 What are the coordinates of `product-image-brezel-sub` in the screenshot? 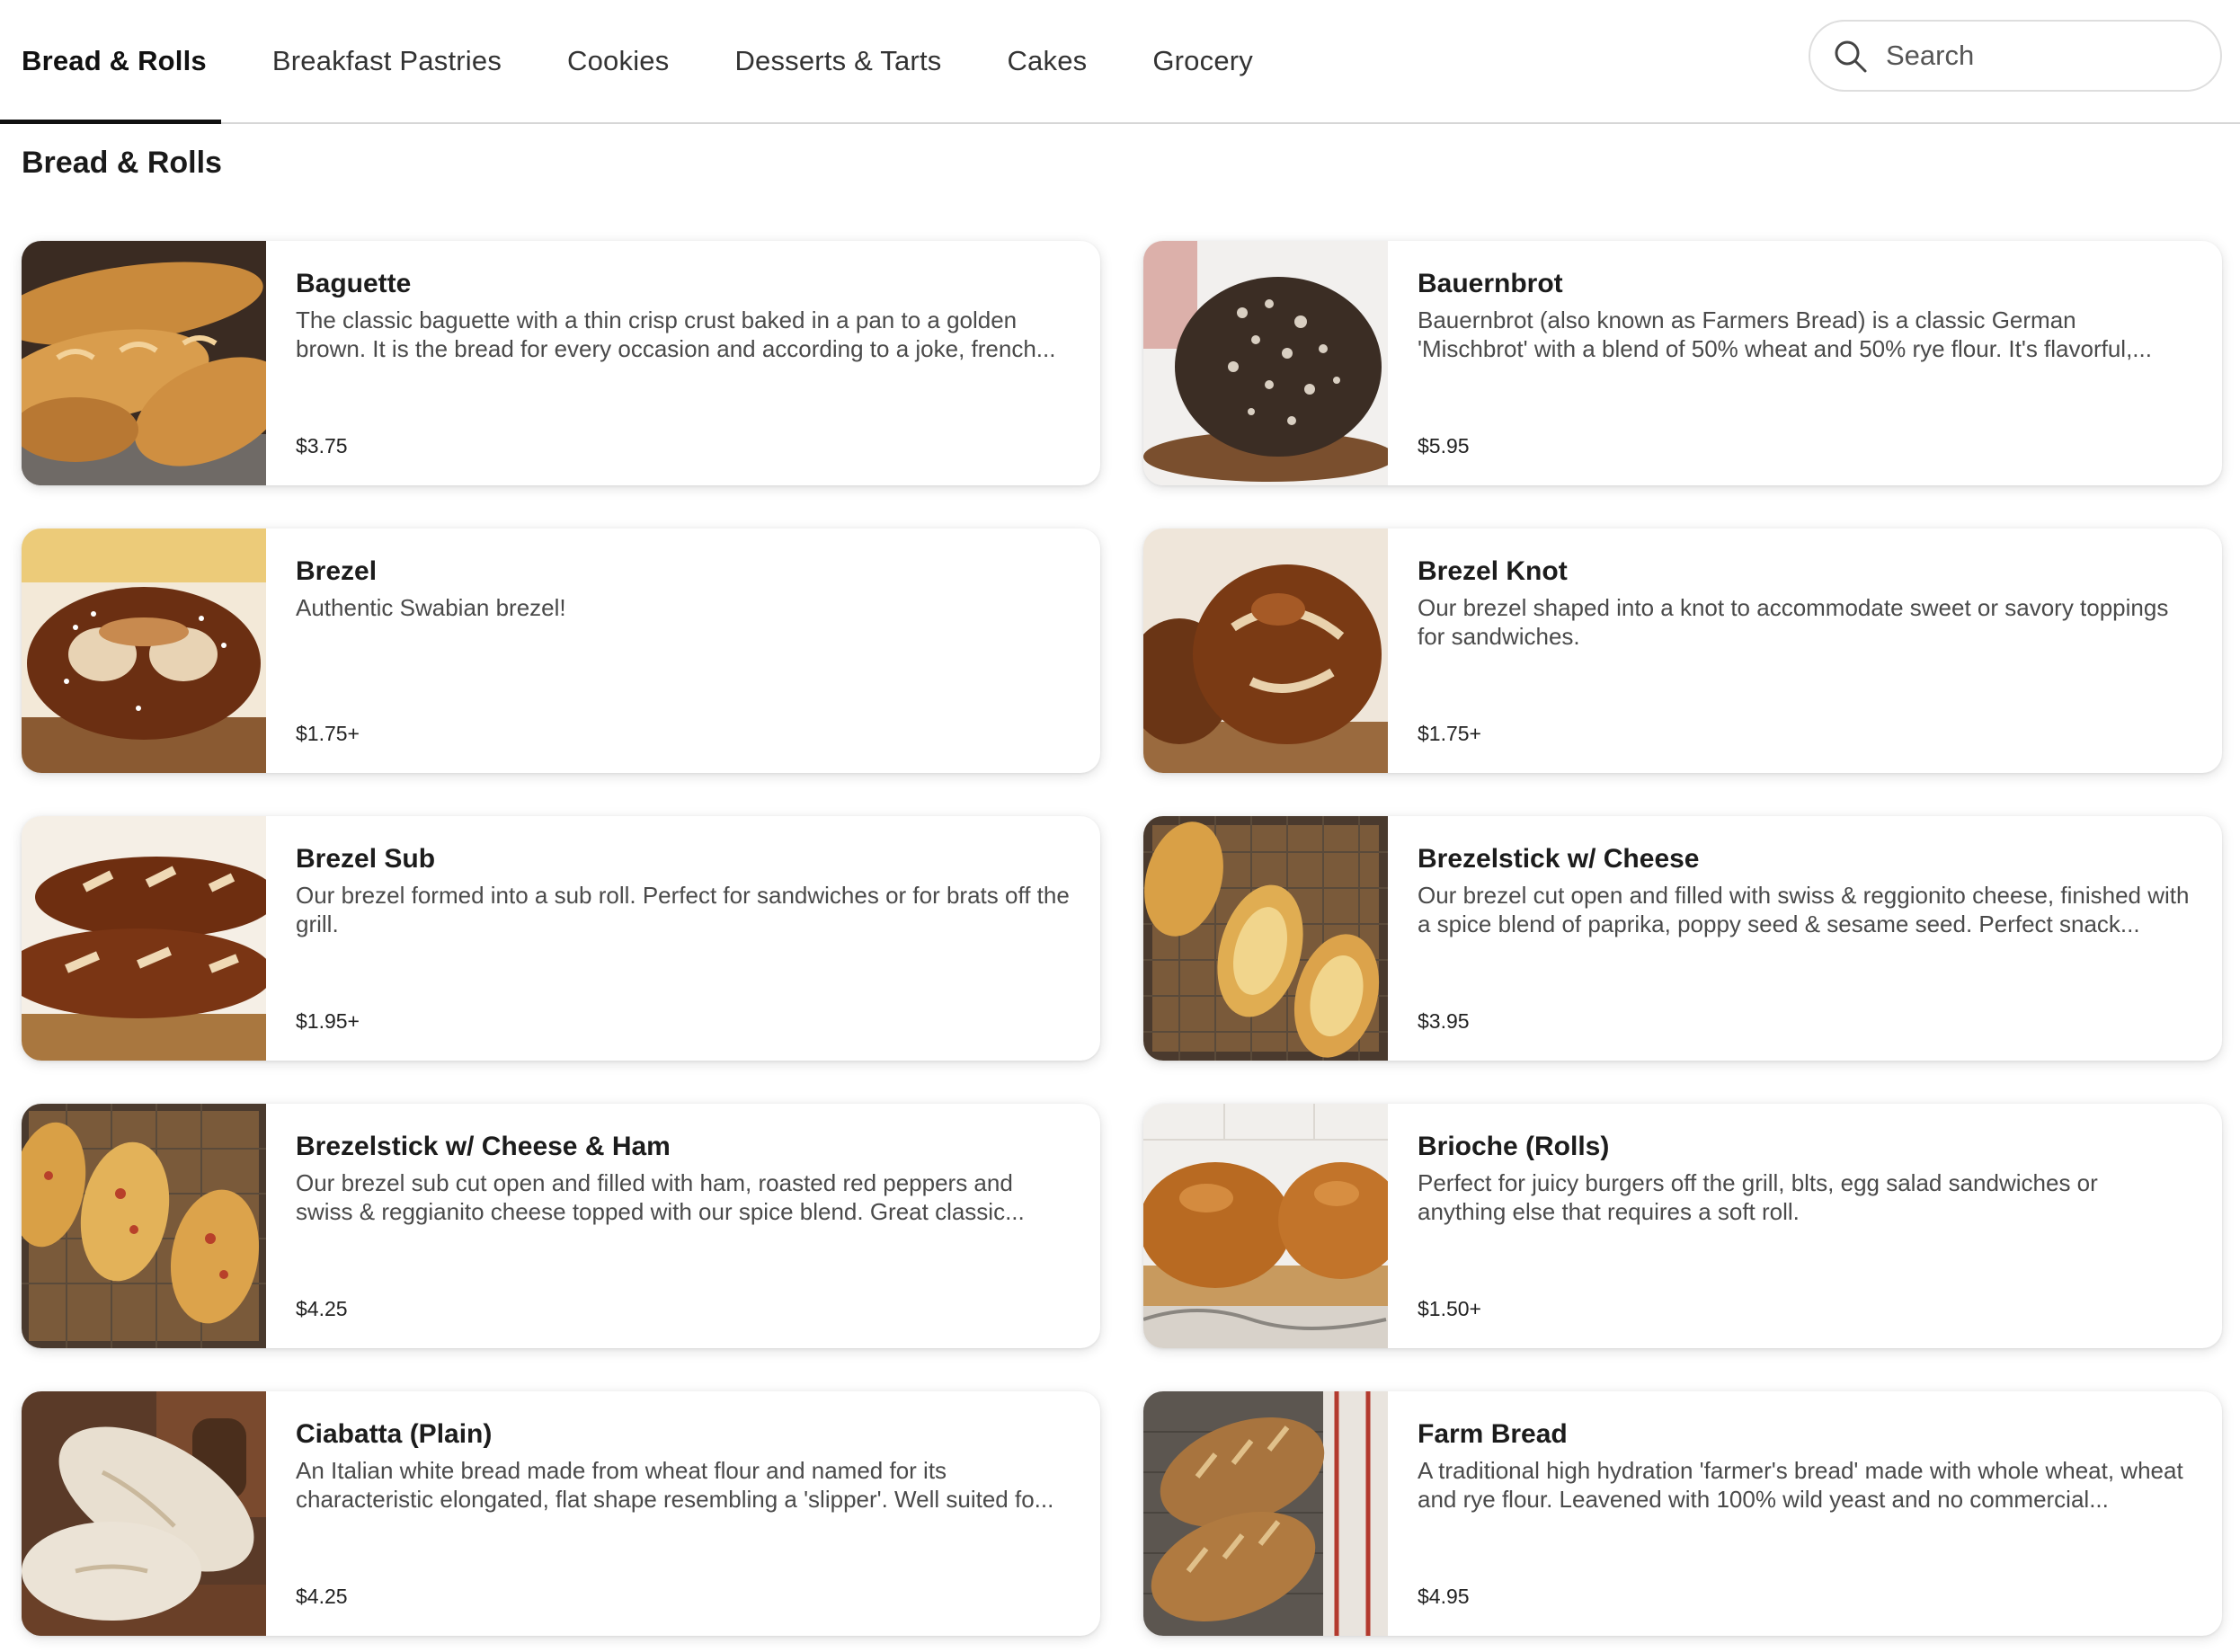 It's located at (144, 938).